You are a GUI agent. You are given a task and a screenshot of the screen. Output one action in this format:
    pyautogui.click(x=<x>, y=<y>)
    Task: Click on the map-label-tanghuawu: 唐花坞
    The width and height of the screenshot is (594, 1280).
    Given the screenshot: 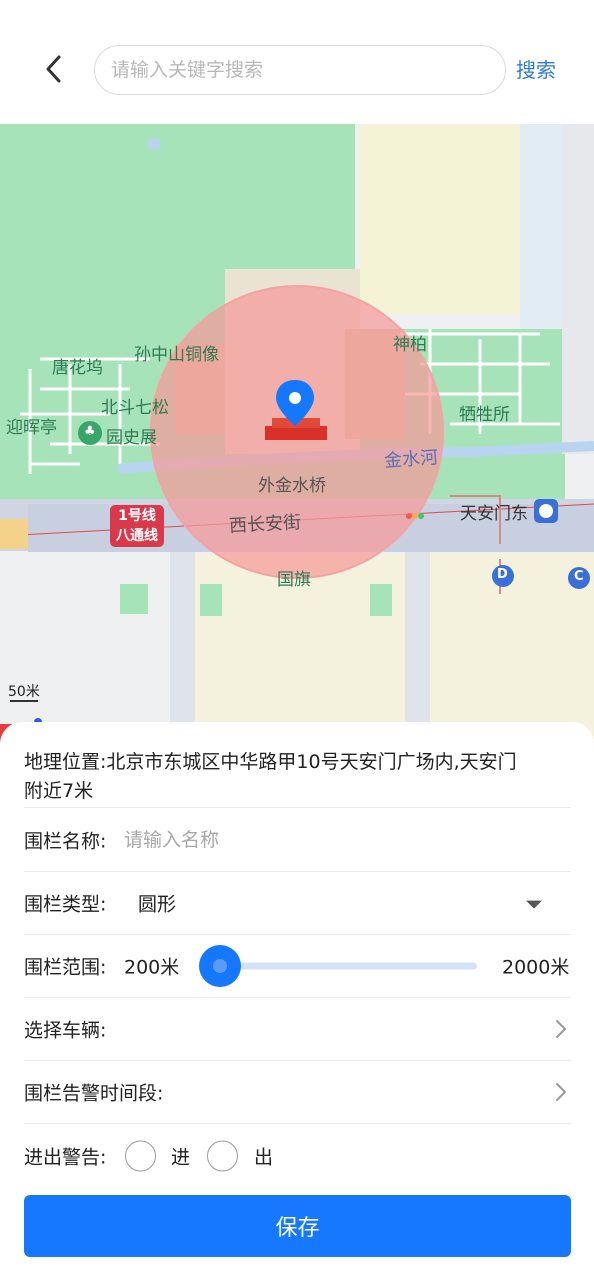 What is the action you would take?
    pyautogui.click(x=77, y=368)
    